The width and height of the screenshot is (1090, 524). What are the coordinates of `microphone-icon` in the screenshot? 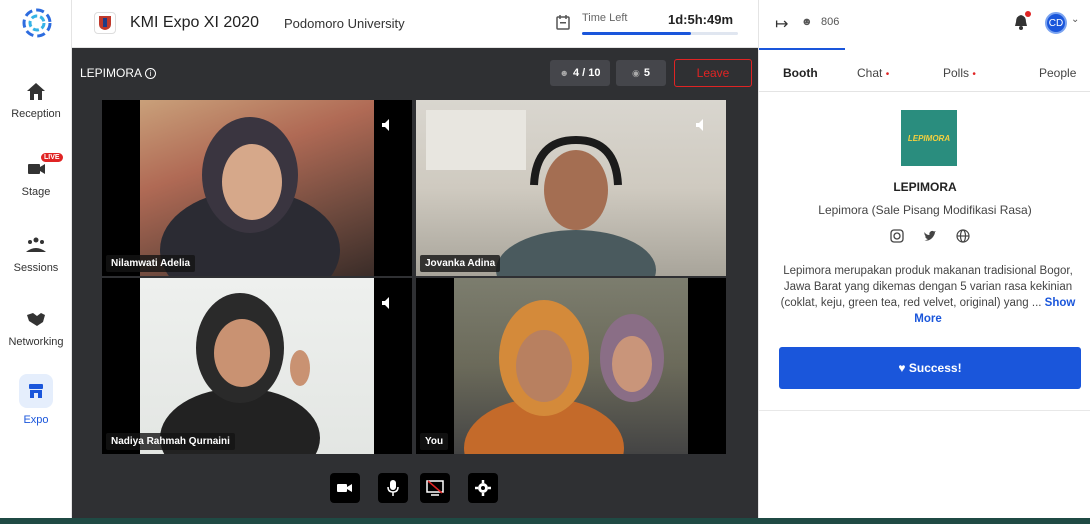 It's located at (393, 488).